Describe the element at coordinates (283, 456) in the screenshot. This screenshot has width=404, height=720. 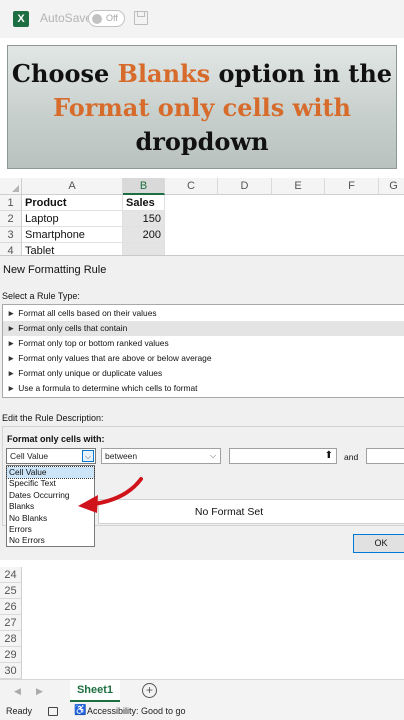
I see `value-from-input: ⬆` at that location.